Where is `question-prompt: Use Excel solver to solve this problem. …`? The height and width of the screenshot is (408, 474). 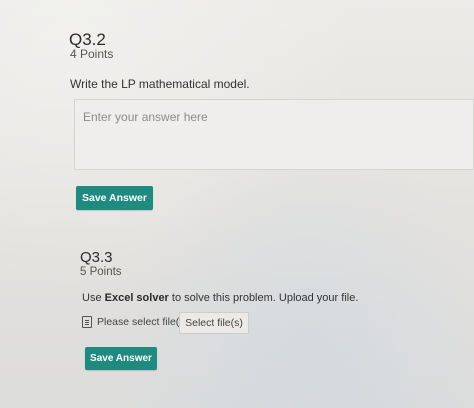 question-prompt: Use Excel solver to solve this problem. … is located at coordinates (220, 298).